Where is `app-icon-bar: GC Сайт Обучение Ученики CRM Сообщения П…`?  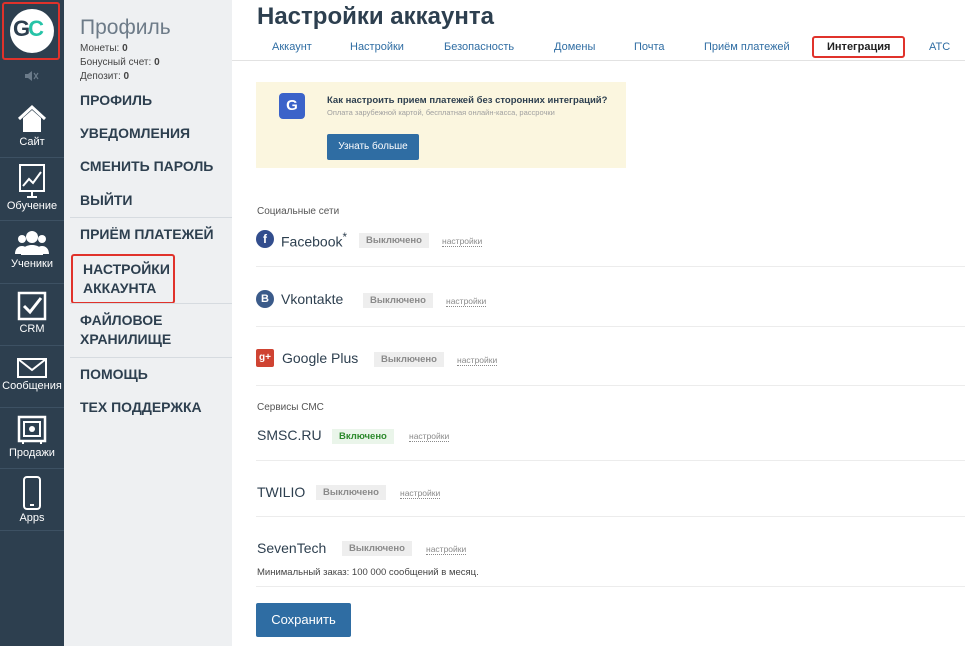
app-icon-bar: GC Сайт Обучение Ученики CRM Сообщения П… is located at coordinates (32, 323).